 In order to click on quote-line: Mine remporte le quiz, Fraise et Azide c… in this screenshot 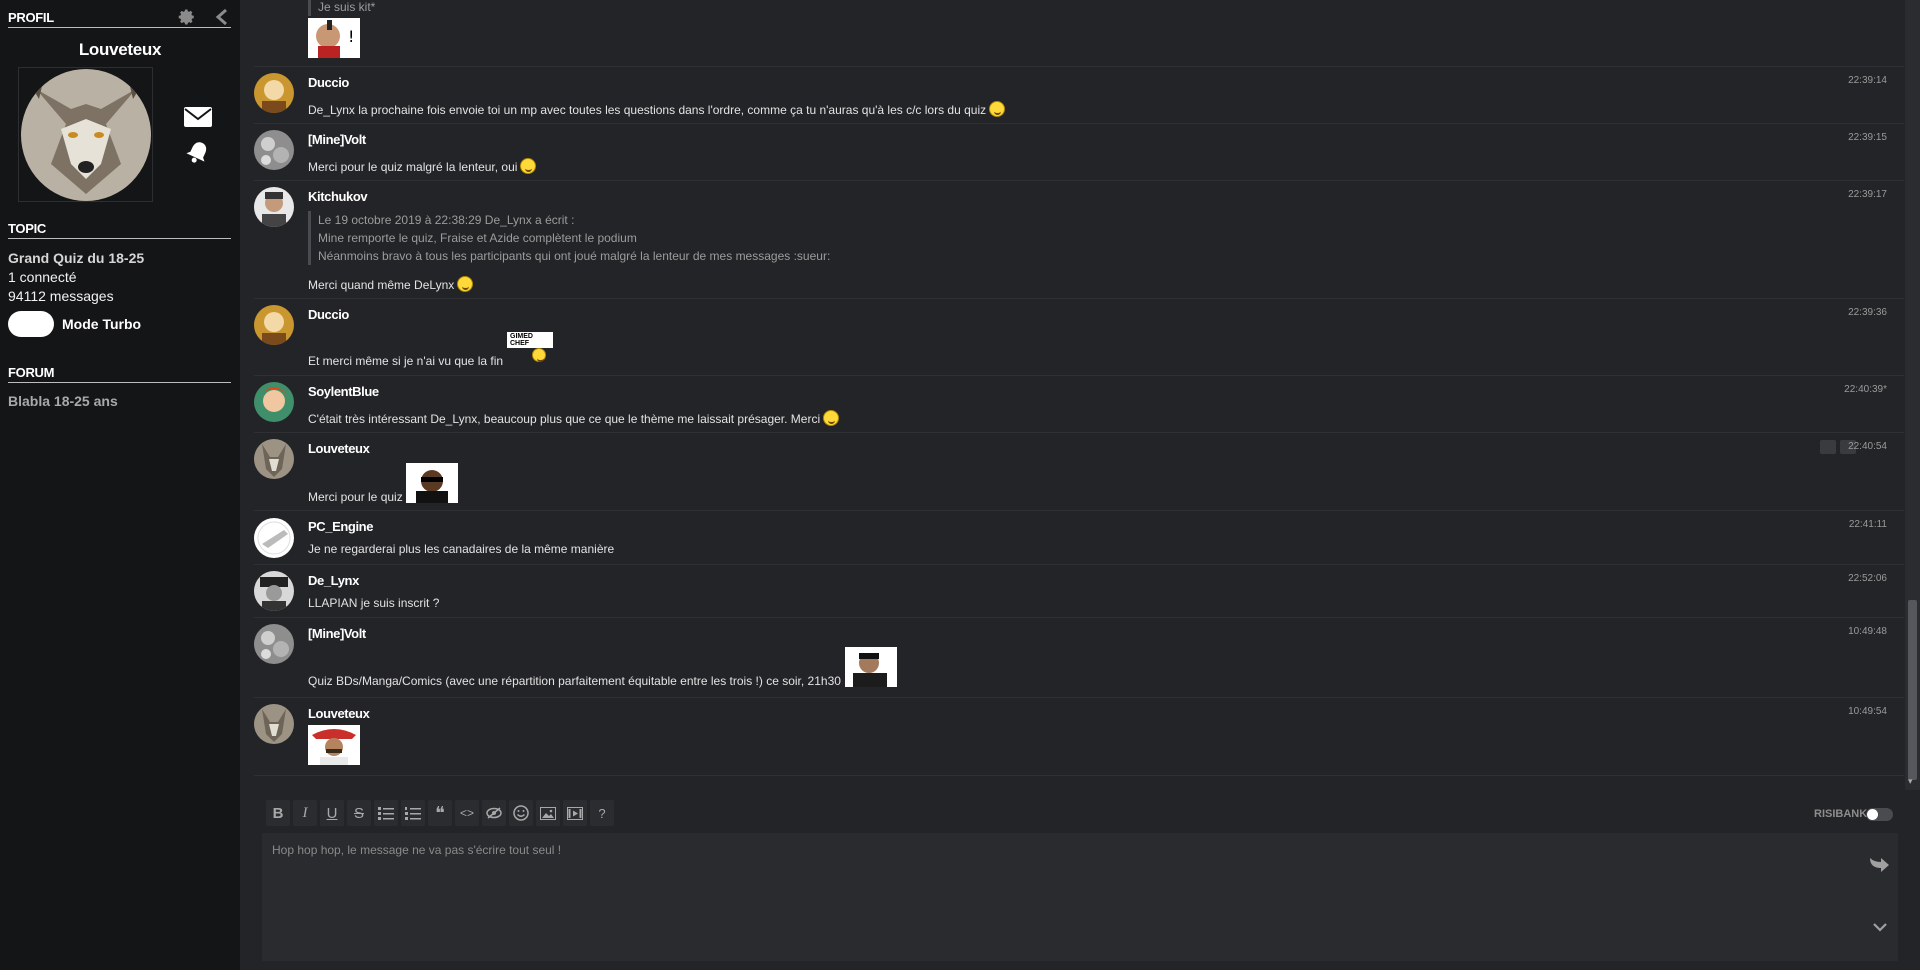, I will do `click(477, 238)`.